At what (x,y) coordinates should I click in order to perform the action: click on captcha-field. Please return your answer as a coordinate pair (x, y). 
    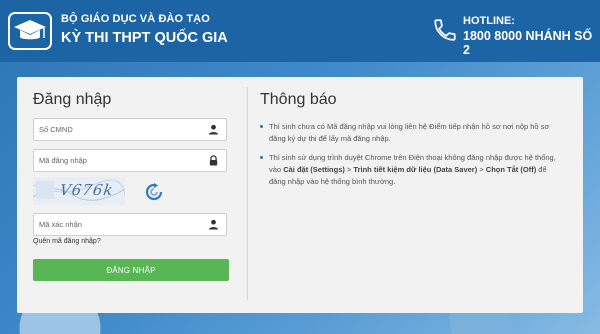
    Looking at the image, I should click on (130, 224).